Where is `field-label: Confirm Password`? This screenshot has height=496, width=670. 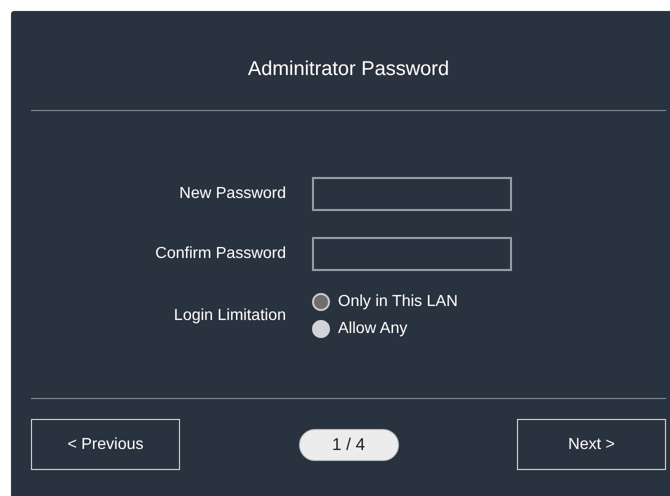
field-label: Confirm Password is located at coordinates (220, 254).